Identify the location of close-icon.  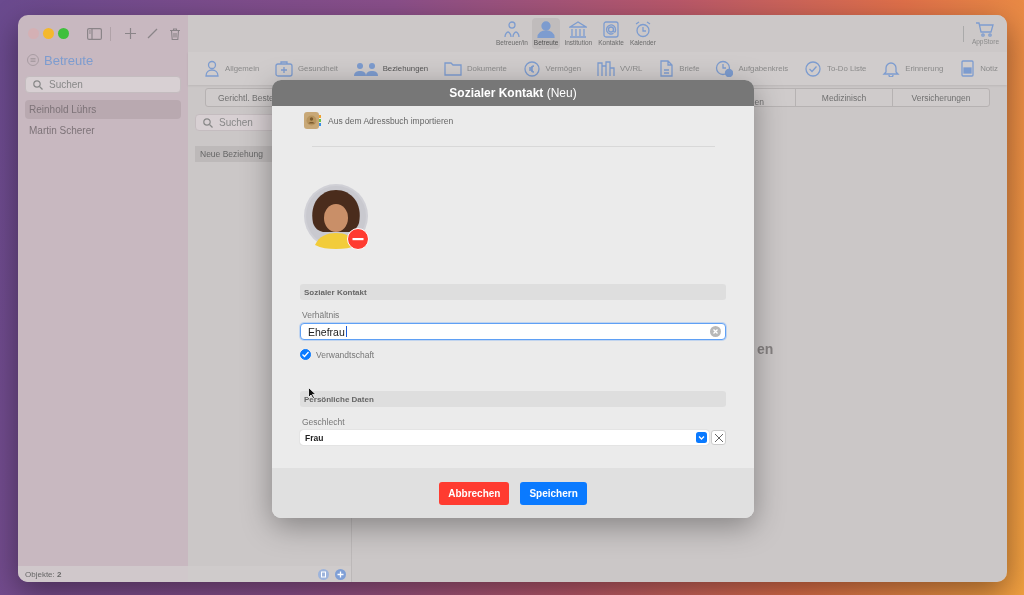
(718, 437).